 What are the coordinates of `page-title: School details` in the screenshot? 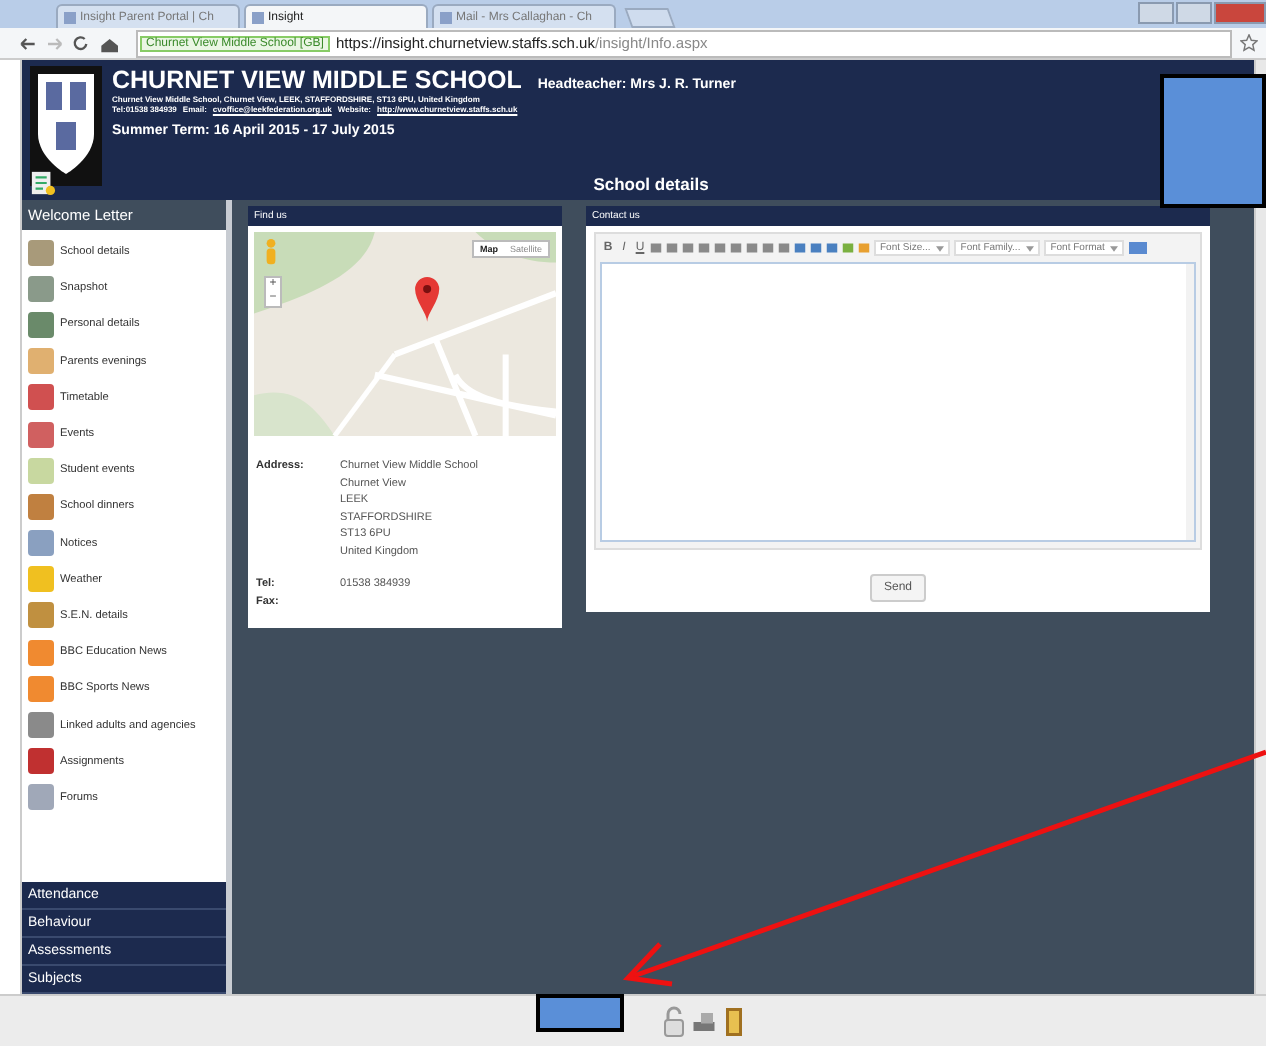 It's located at (651, 183).